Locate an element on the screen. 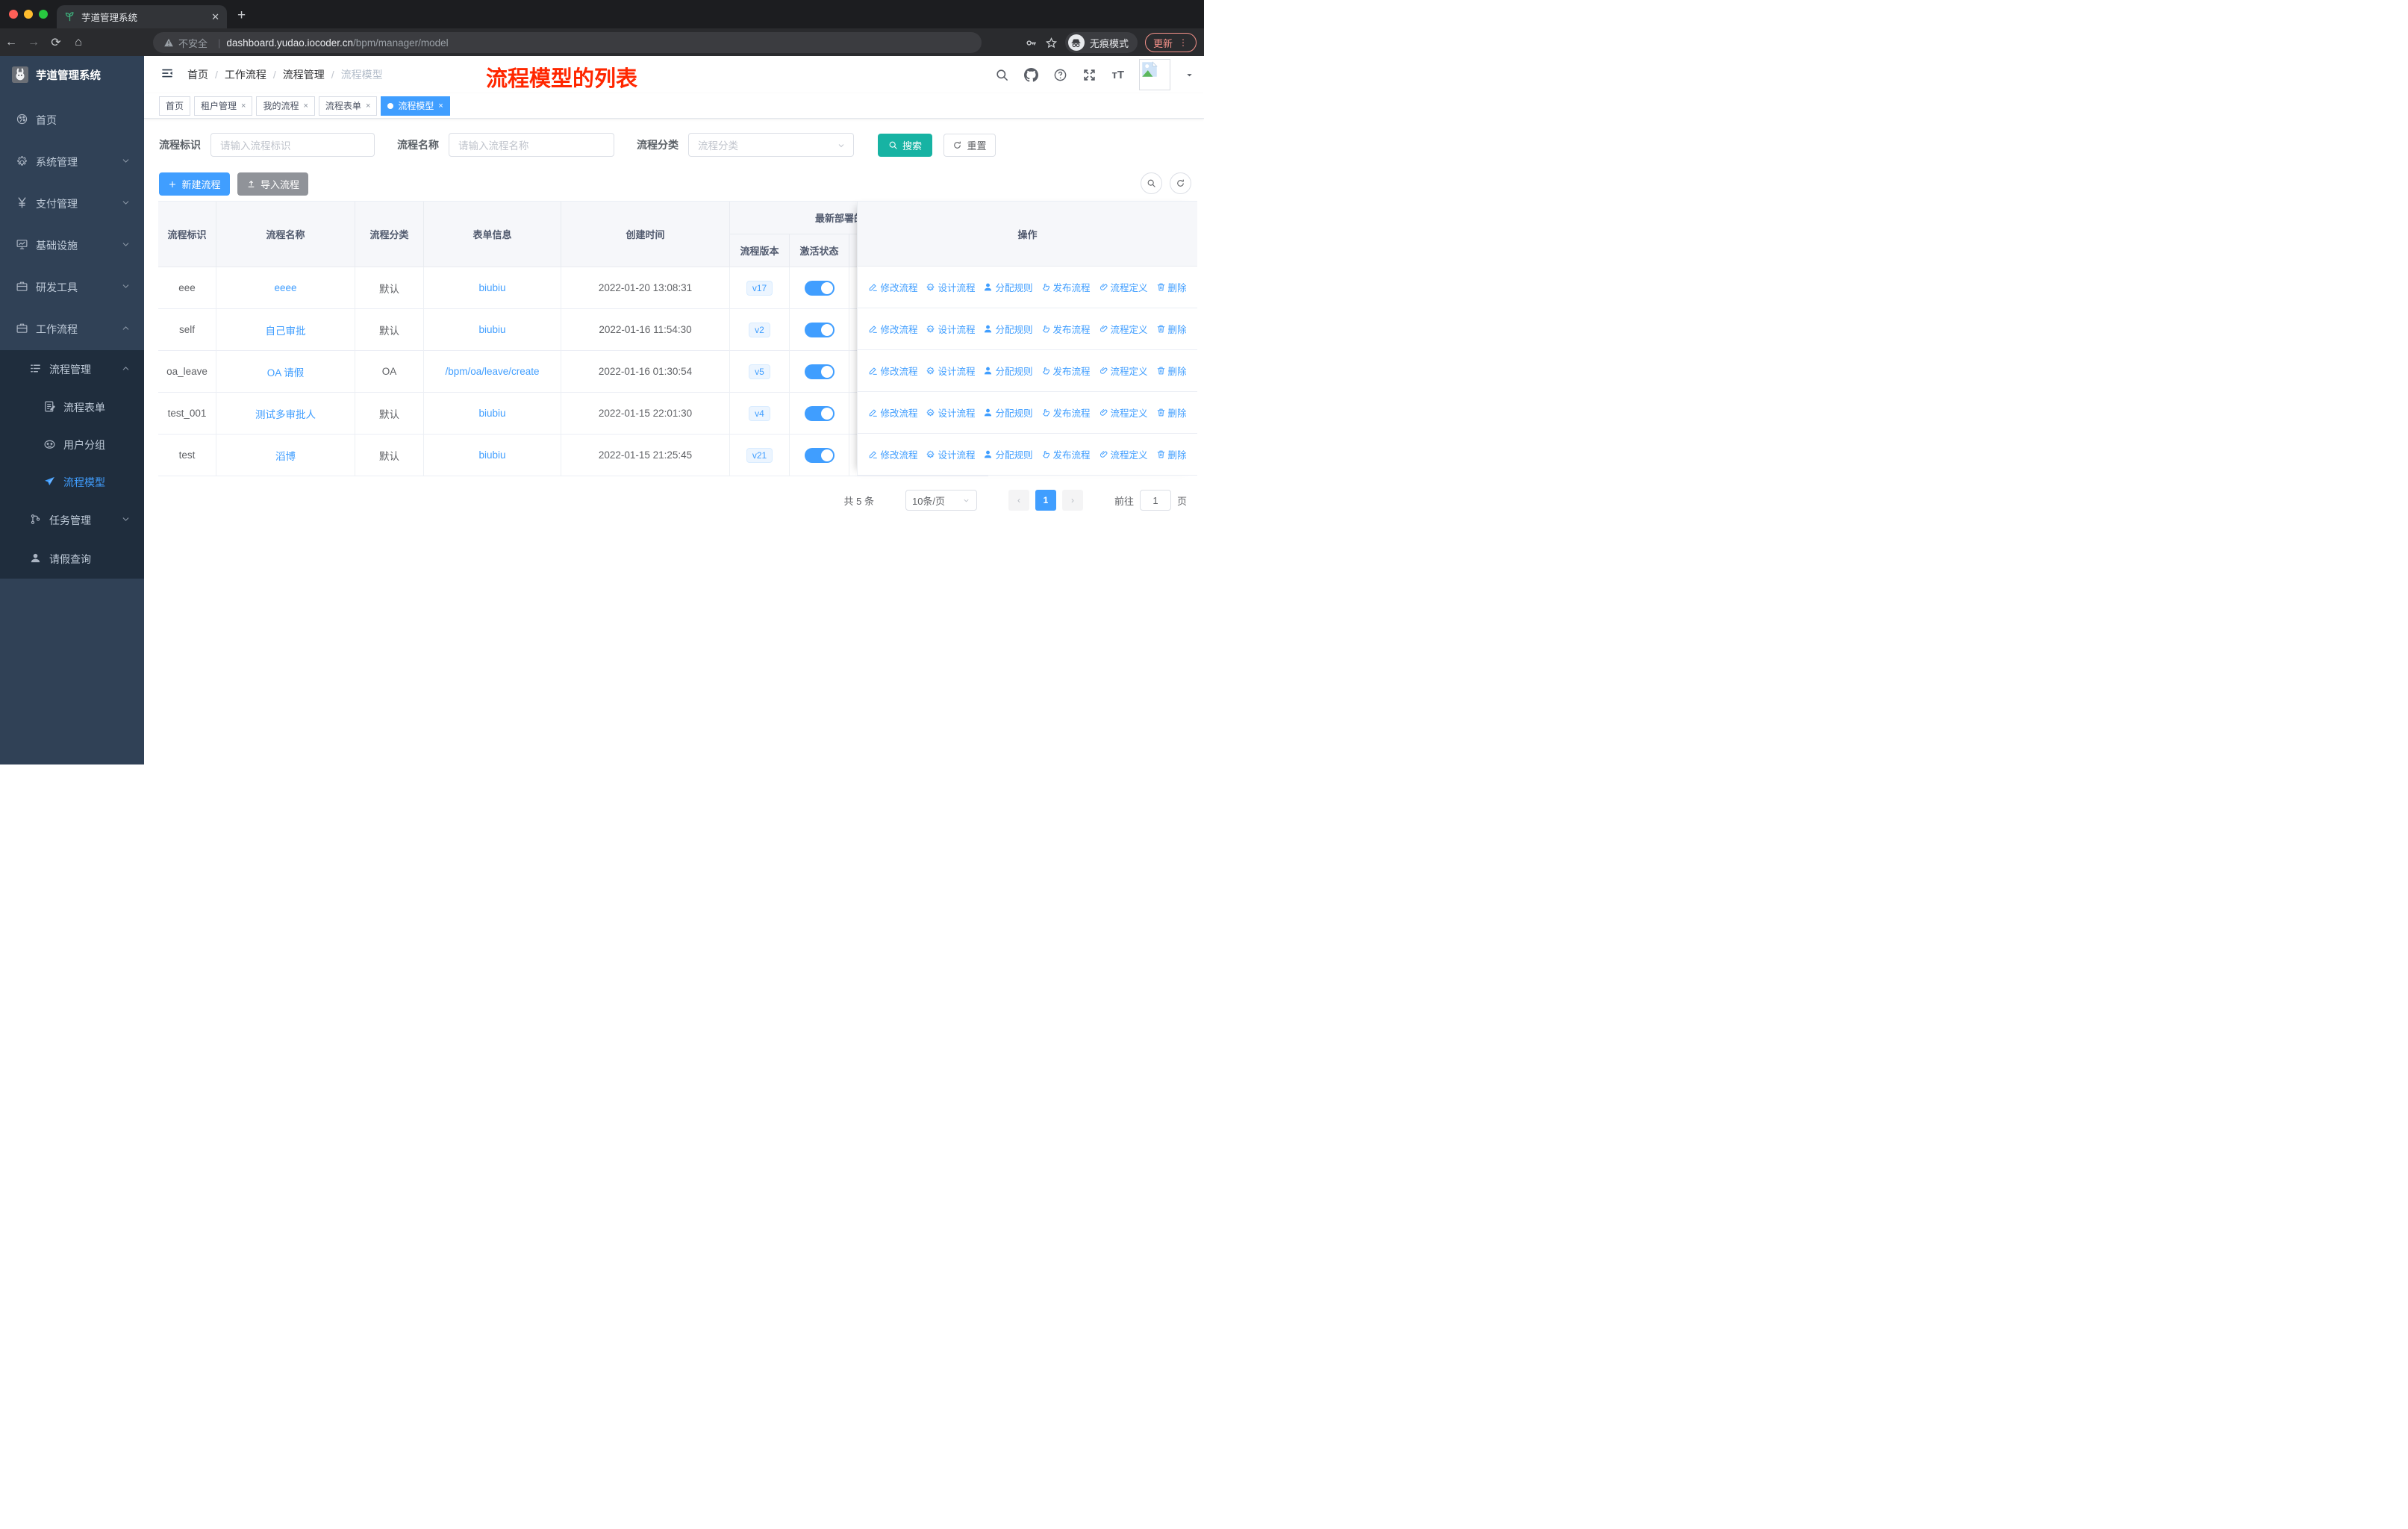 The width and height of the screenshot is (2408, 1529). import-process-button: 导入流程 is located at coordinates (272, 184).